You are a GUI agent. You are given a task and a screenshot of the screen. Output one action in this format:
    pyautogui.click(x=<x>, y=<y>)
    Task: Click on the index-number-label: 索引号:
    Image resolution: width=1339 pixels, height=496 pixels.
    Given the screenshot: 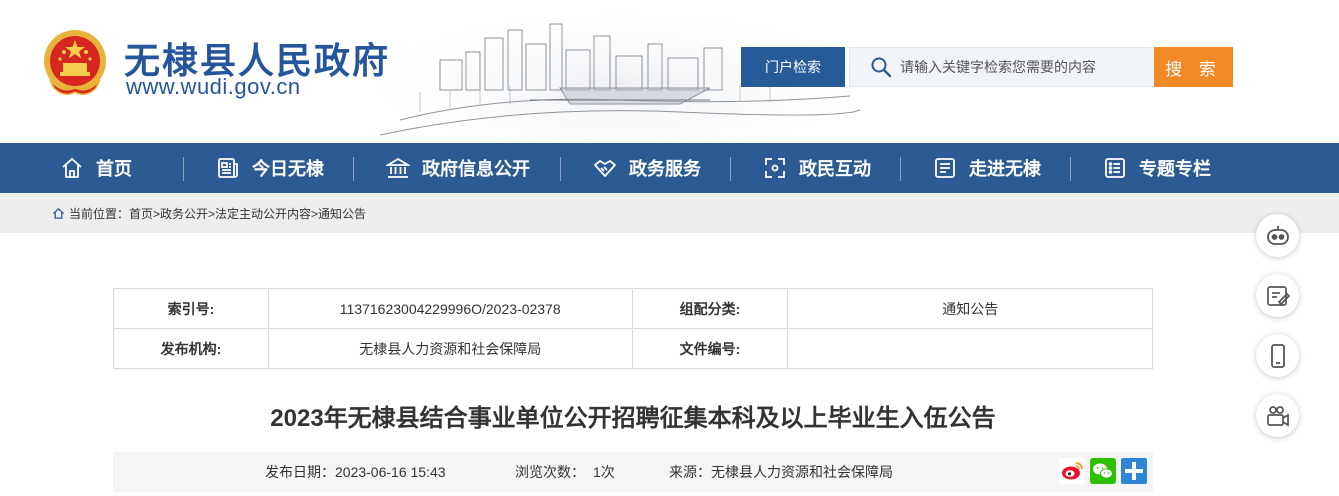 What is the action you would take?
    pyautogui.click(x=191, y=308)
    